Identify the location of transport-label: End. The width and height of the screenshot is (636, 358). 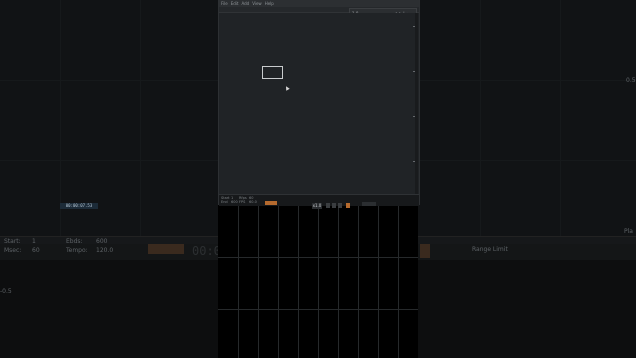
(224, 202).